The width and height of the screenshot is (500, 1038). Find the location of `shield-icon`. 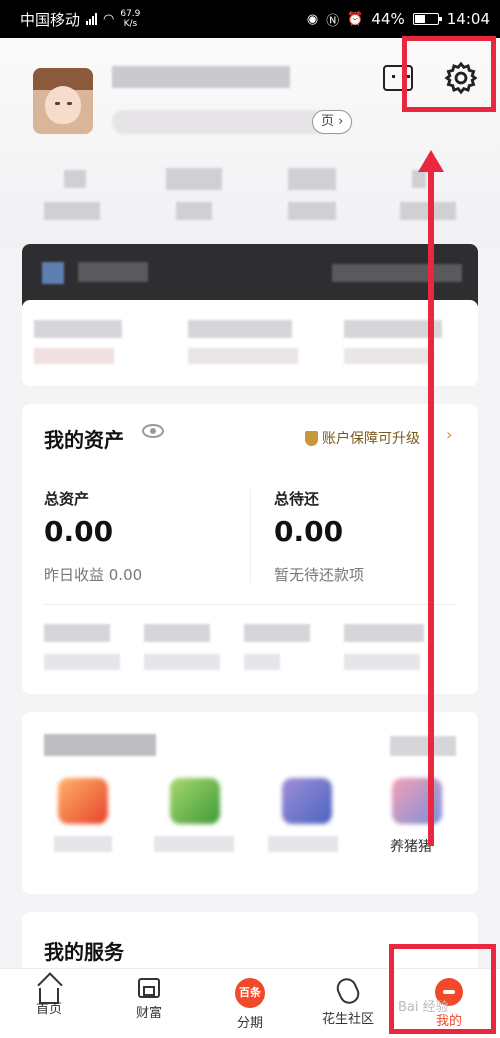

shield-icon is located at coordinates (311, 438).